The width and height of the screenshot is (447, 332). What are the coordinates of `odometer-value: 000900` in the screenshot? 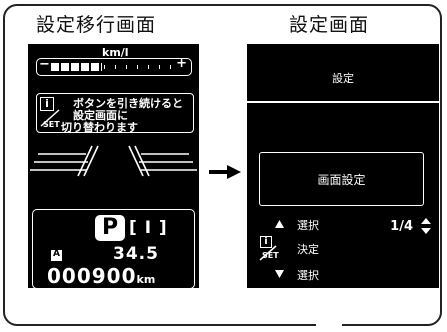 It's located at (92, 276).